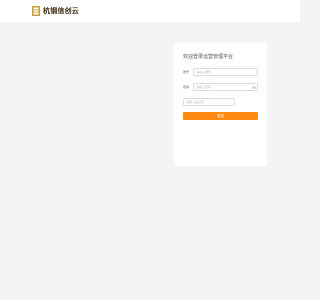  I want to click on captcha-row: 请输入验证码, so click(209, 102).